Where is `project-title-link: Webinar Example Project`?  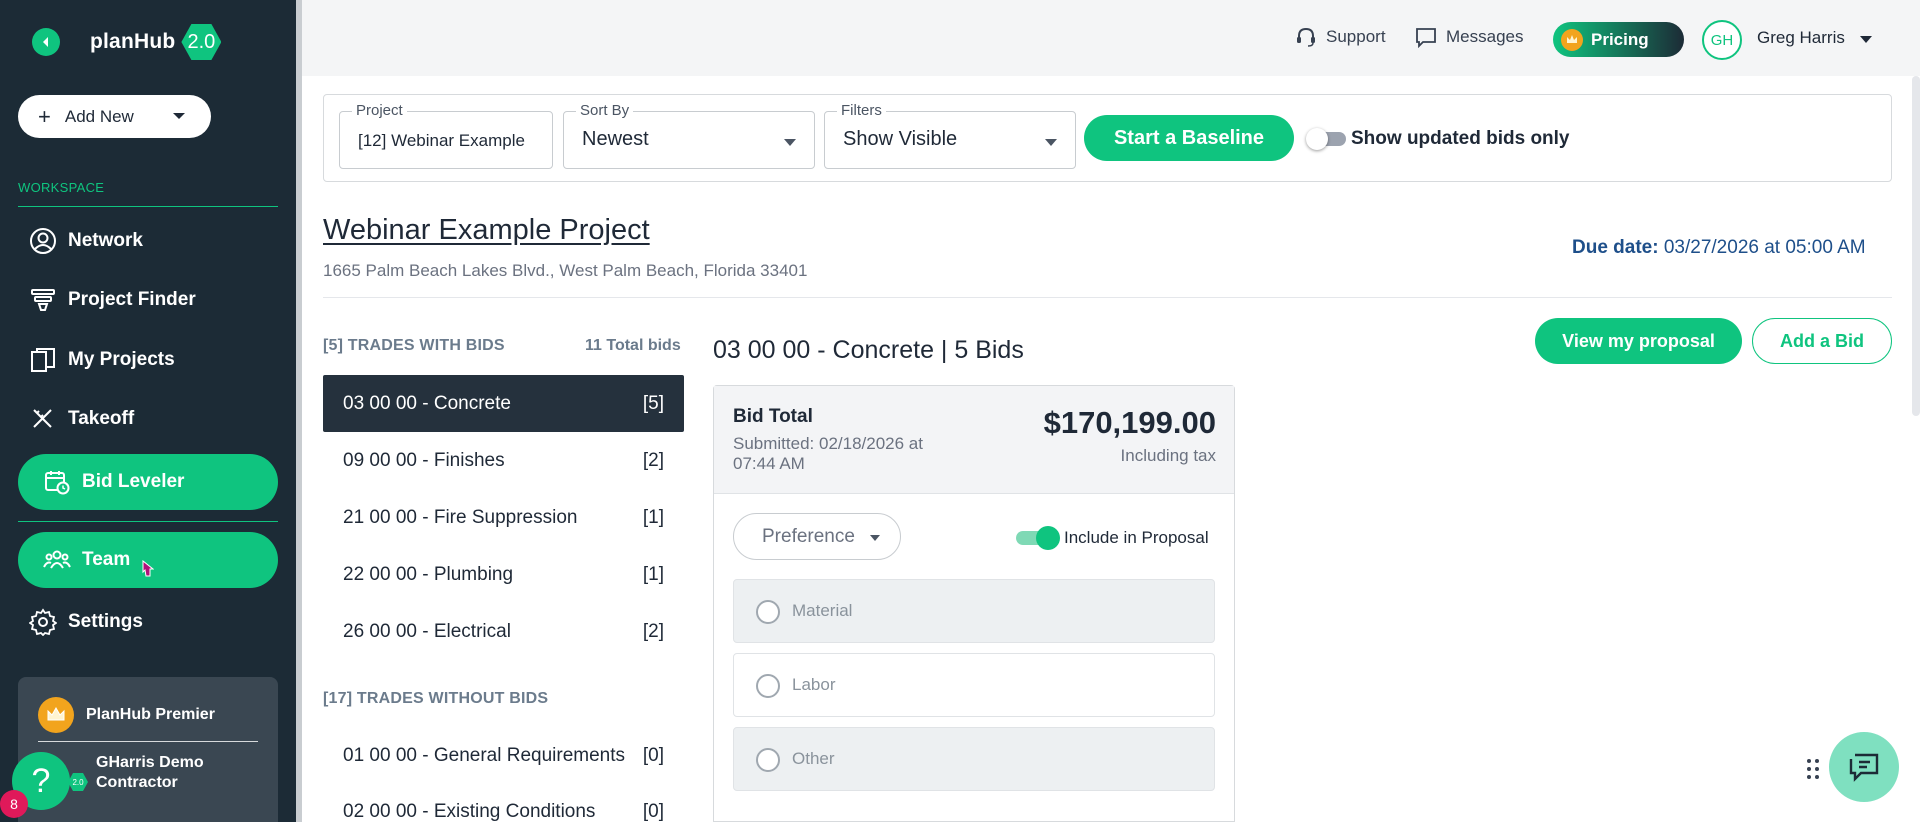
project-title-link: Webinar Example Project is located at coordinates (486, 230).